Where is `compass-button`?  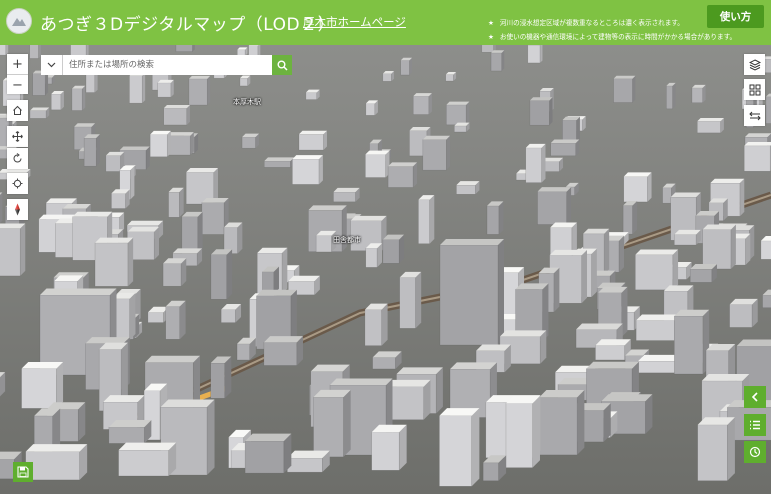
compass-button is located at coordinates (17, 209).